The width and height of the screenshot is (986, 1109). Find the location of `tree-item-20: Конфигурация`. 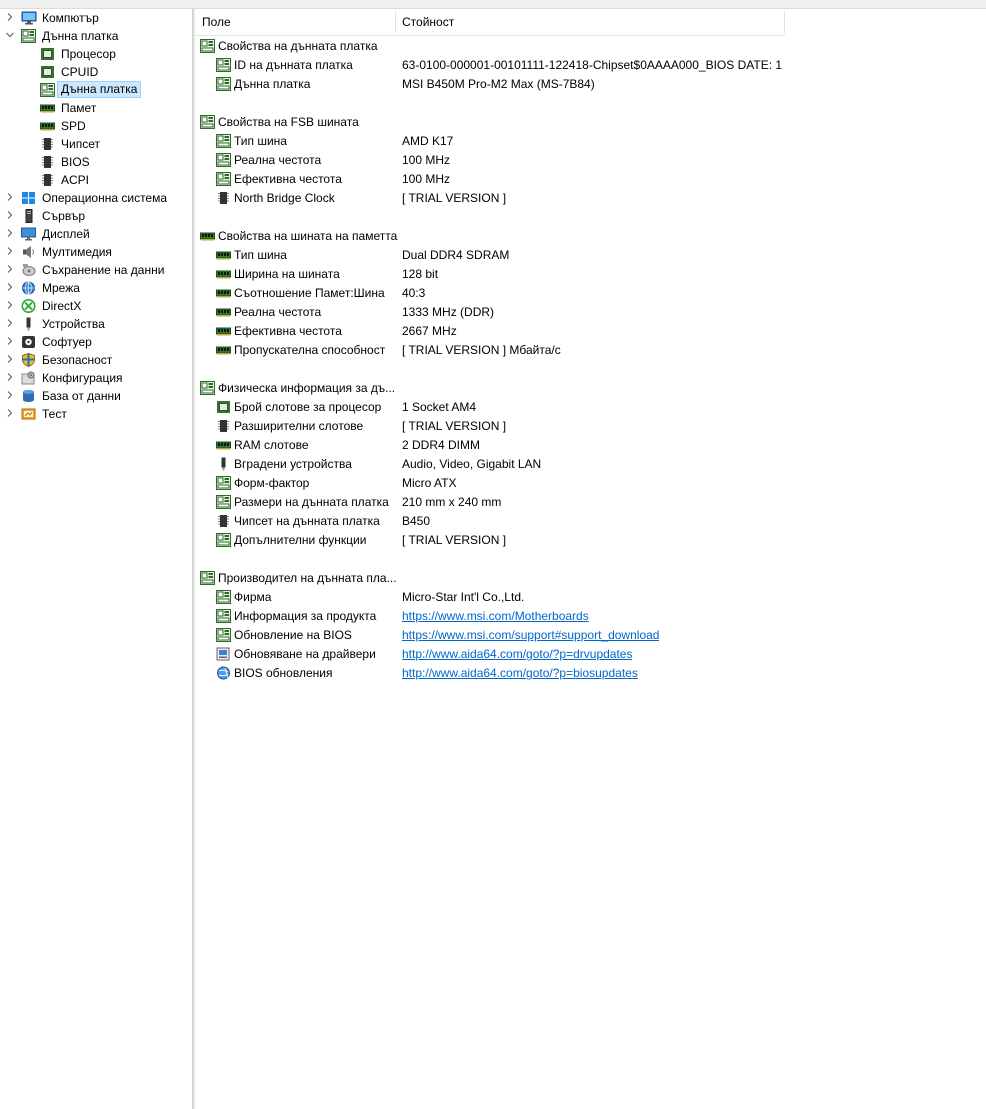

tree-item-20: Конфигурация is located at coordinates (96, 378).